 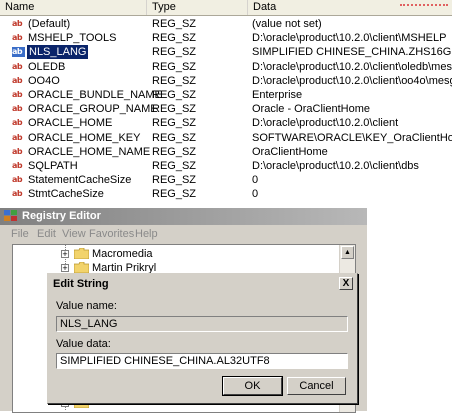 I want to click on value-name: OLEDB, so click(x=47, y=66).